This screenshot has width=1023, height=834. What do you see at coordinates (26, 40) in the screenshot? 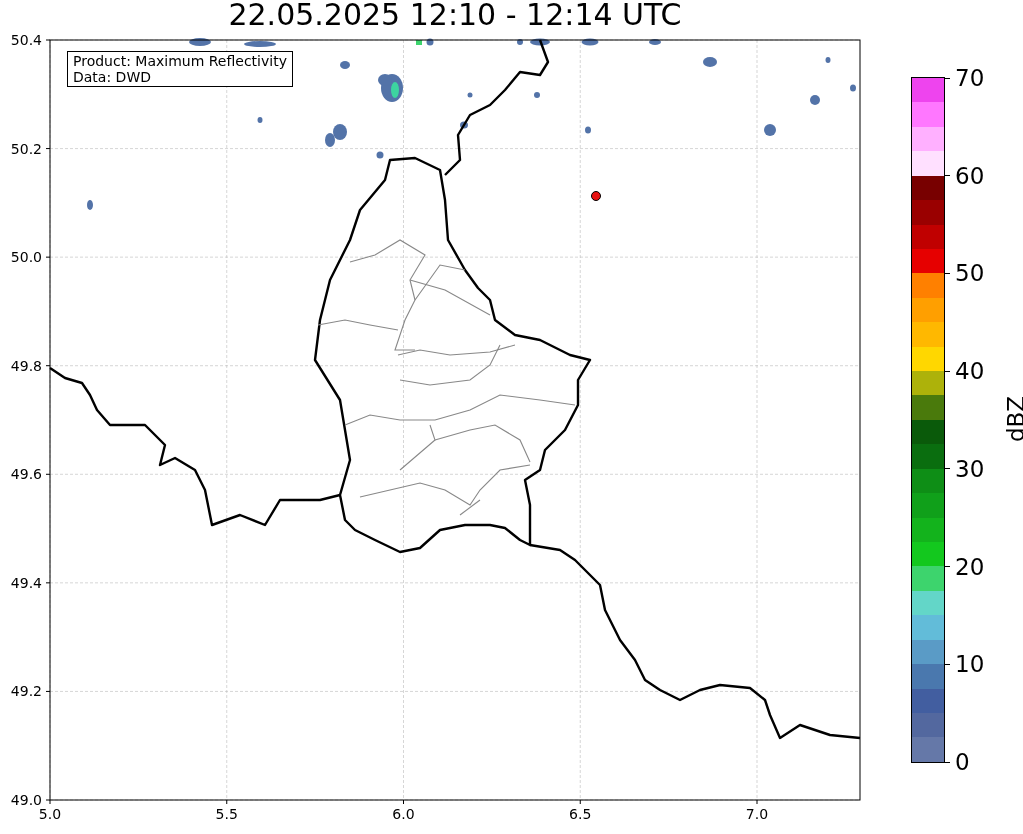
I see `y-tick-label: 50.4` at bounding box center [26, 40].